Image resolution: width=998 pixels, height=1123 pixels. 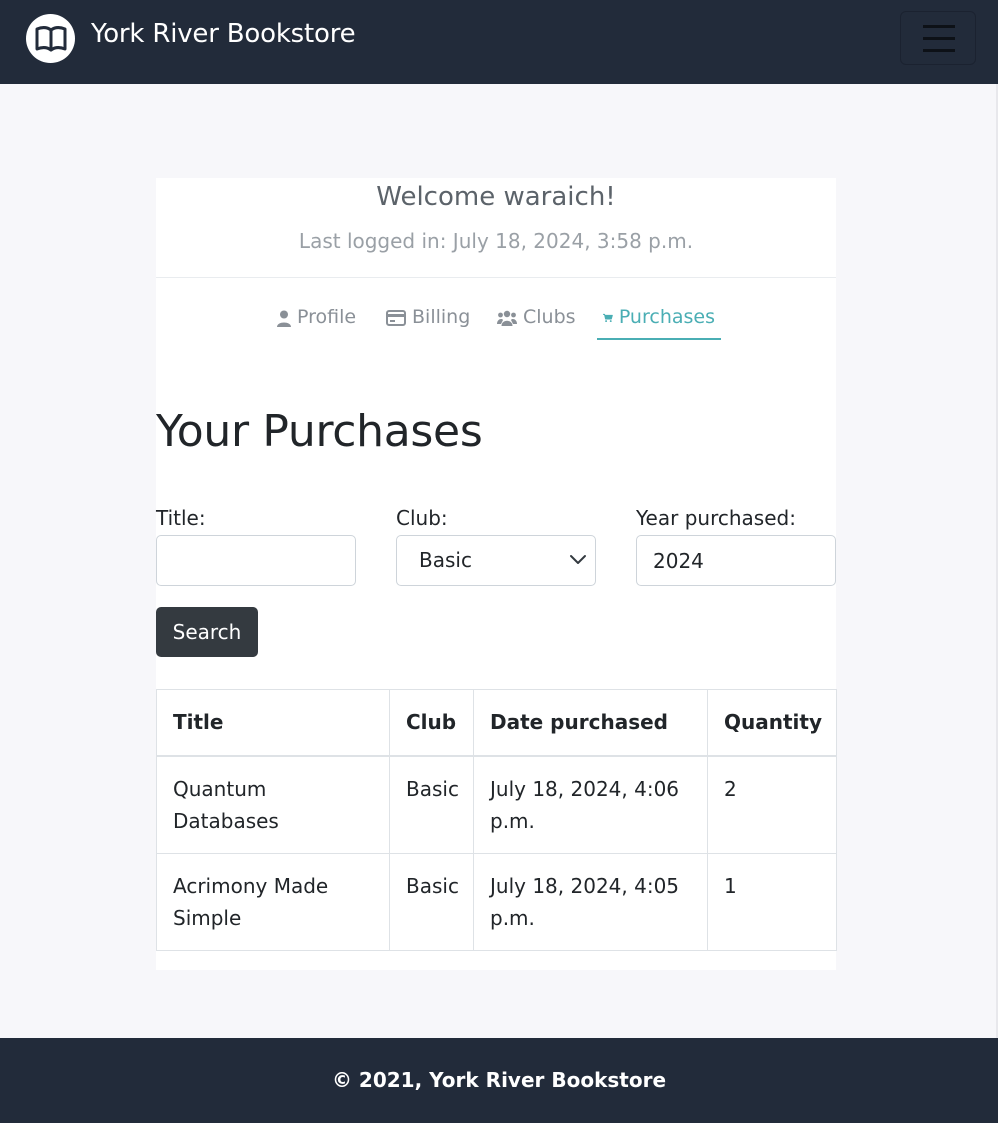 I want to click on year-input, so click(x=736, y=560).